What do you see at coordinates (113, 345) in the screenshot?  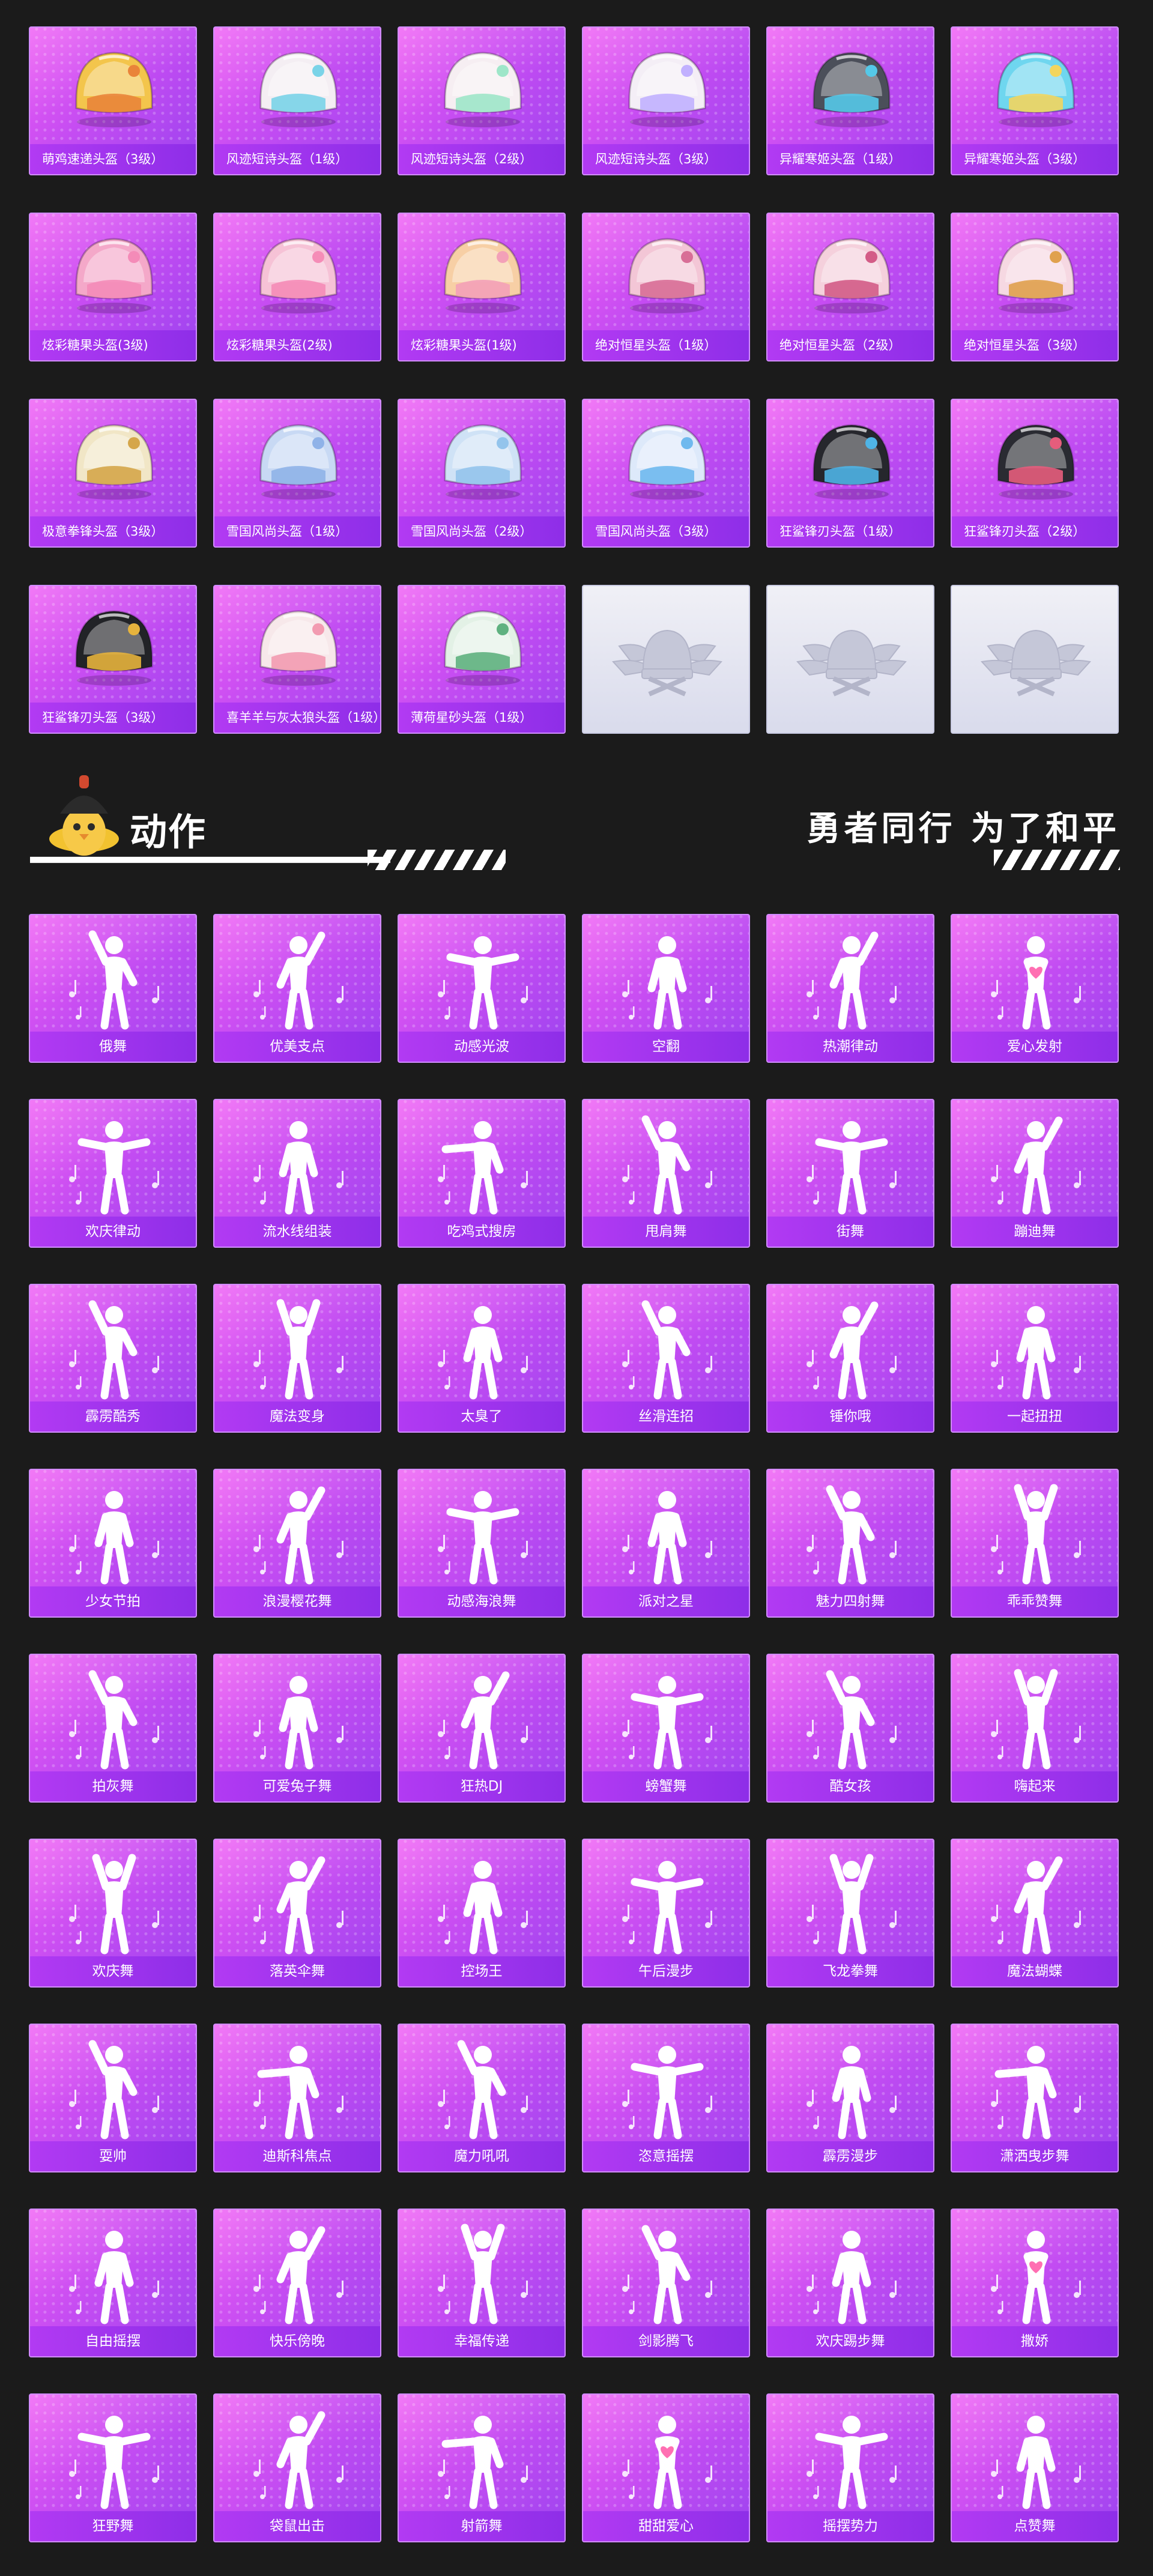 I see `helmet-name: 炫彩糖果头盔(3级)` at bounding box center [113, 345].